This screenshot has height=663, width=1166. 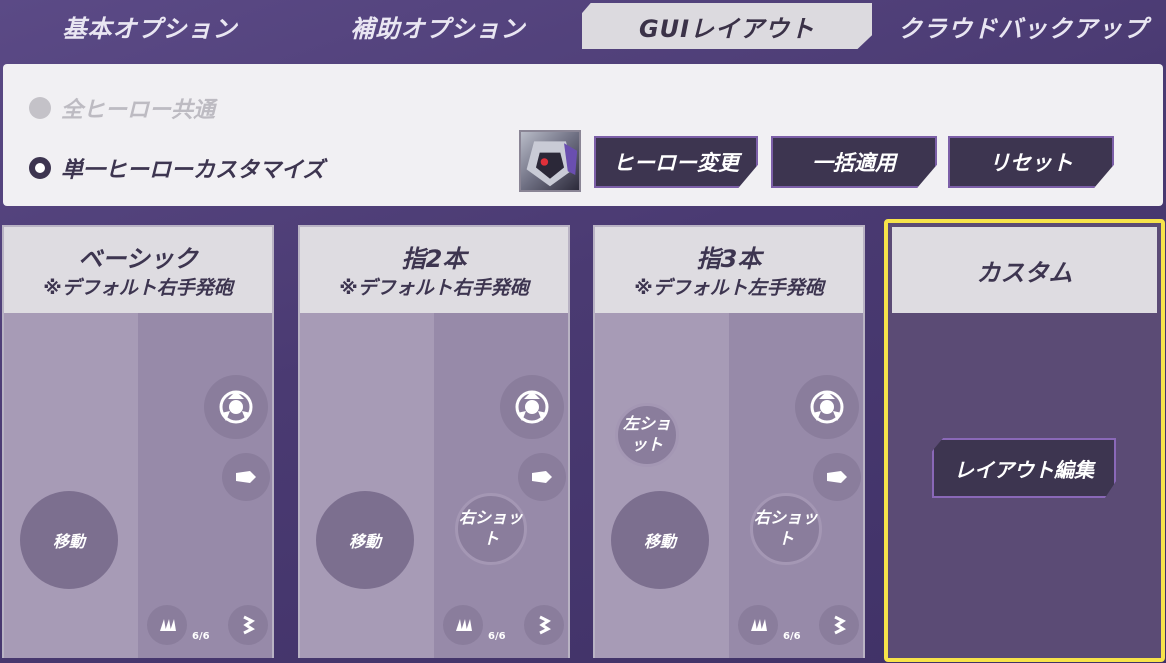 I want to click on button-label: ヒーロー変更, so click(x=676, y=163).